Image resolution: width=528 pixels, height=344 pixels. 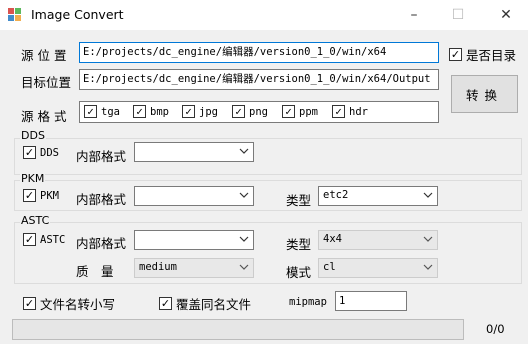 I want to click on astc-type-label: 类型, so click(x=299, y=244).